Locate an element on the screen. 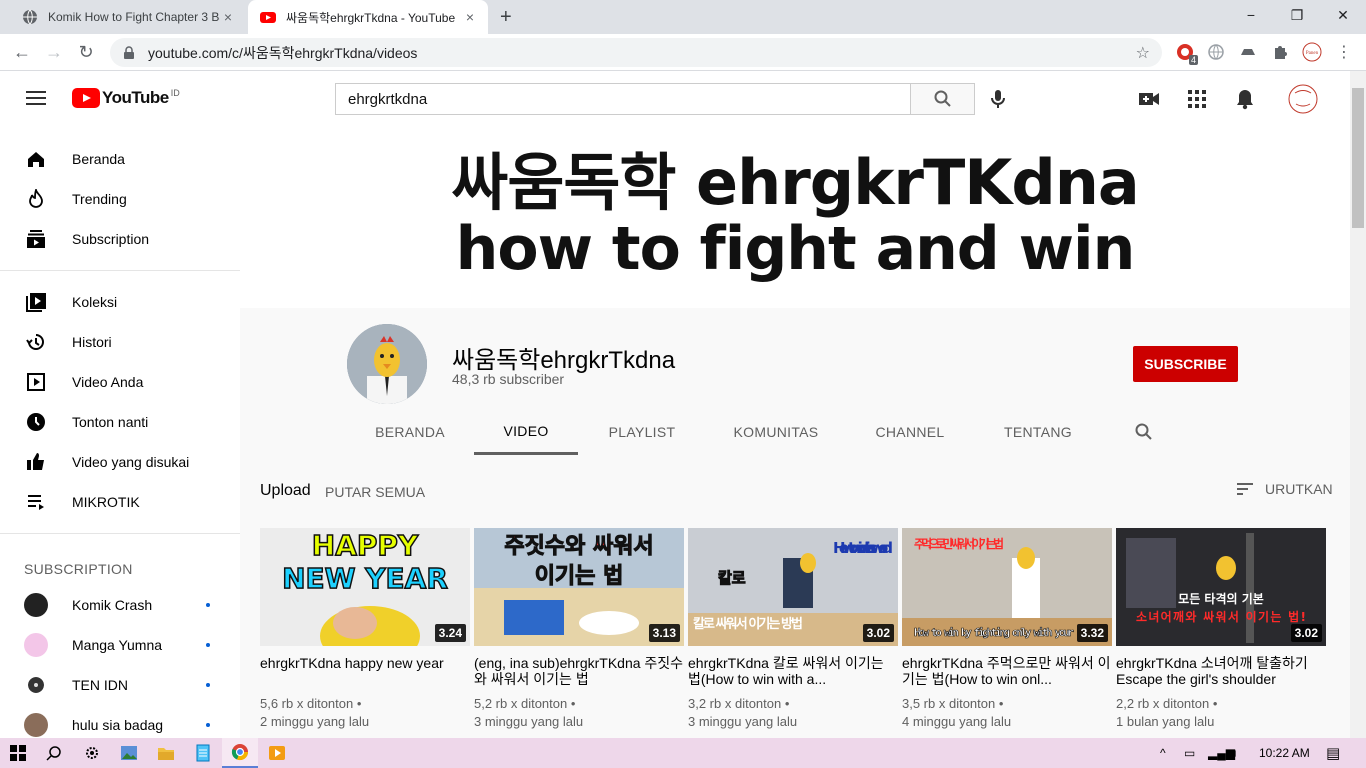 The width and height of the screenshot is (1366, 768). close-window-button: ✕ is located at coordinates (1343, 15).